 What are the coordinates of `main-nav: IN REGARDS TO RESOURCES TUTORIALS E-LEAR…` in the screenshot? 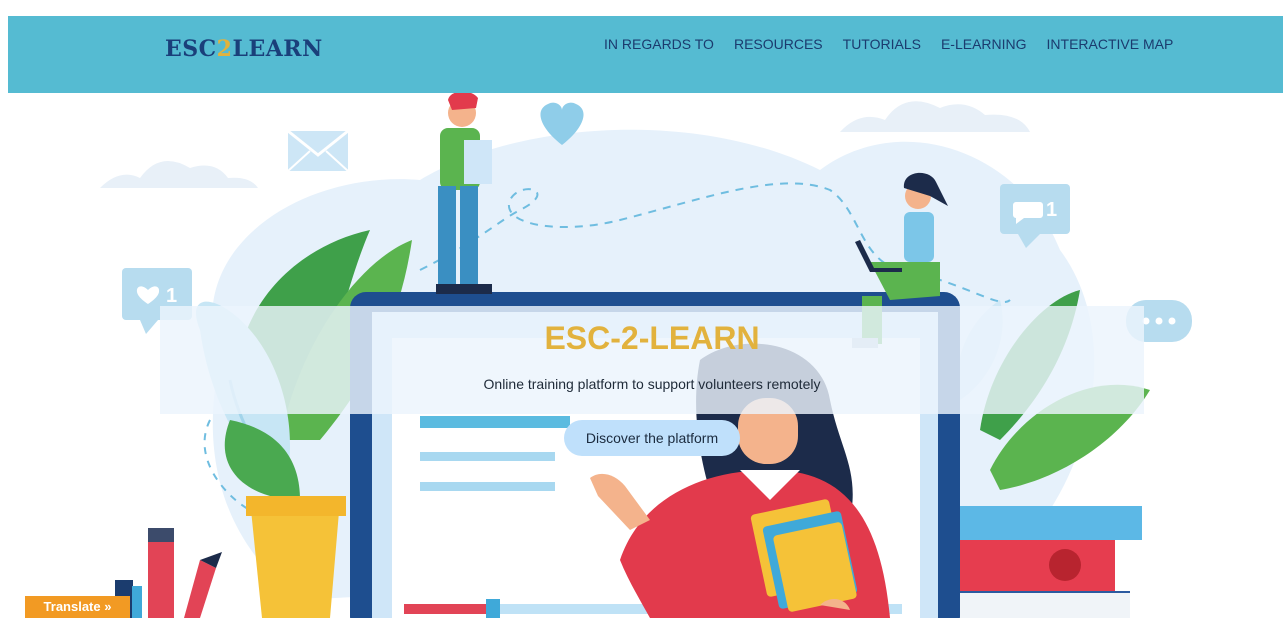 It's located at (888, 44).